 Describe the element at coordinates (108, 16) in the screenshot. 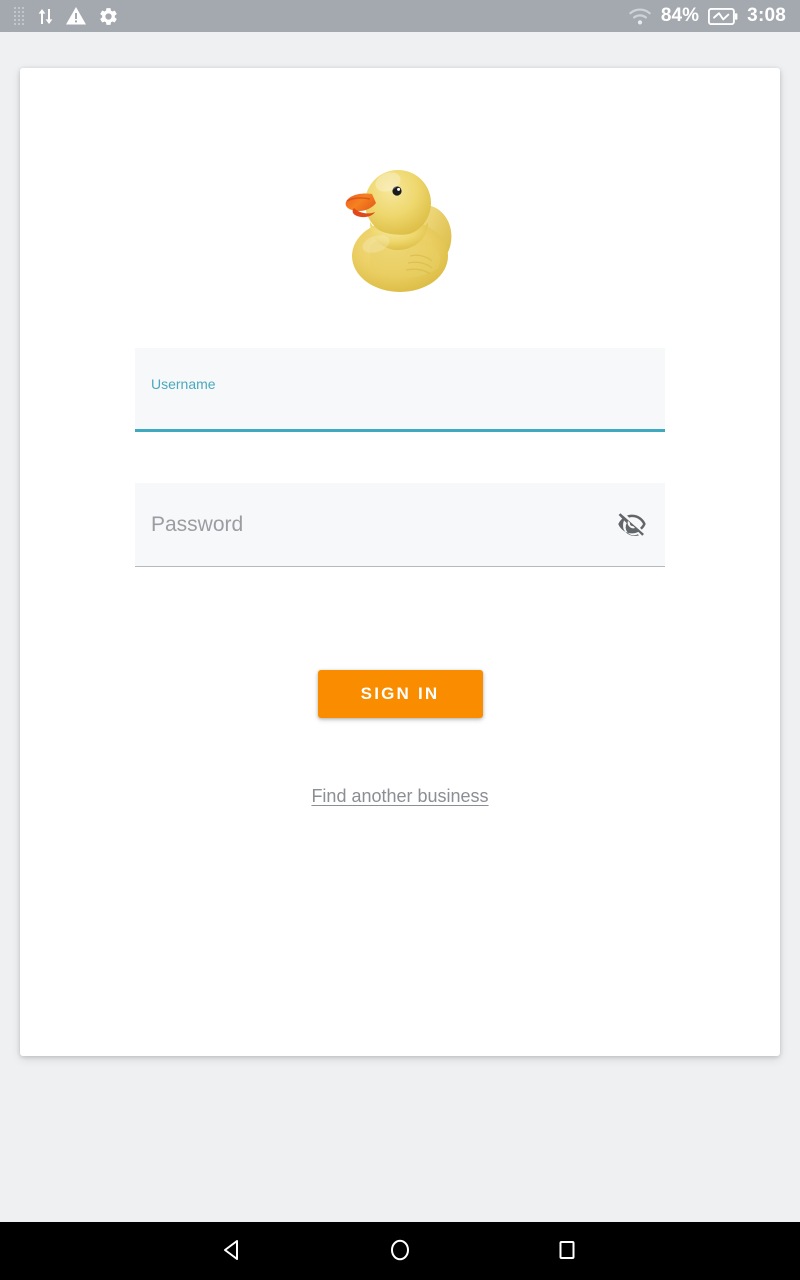

I see `gear-icon` at that location.